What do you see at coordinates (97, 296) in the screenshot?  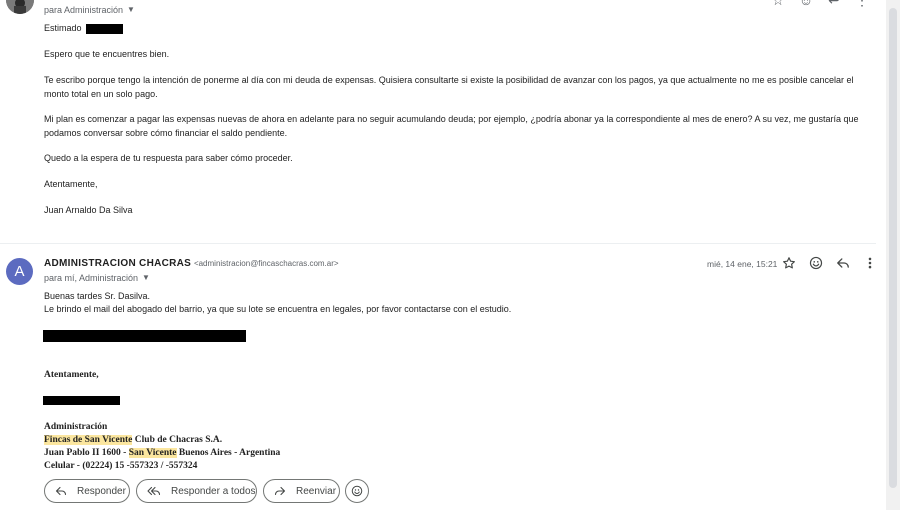 I see `body-line: Buenas tardes Sr. Dasilva.` at bounding box center [97, 296].